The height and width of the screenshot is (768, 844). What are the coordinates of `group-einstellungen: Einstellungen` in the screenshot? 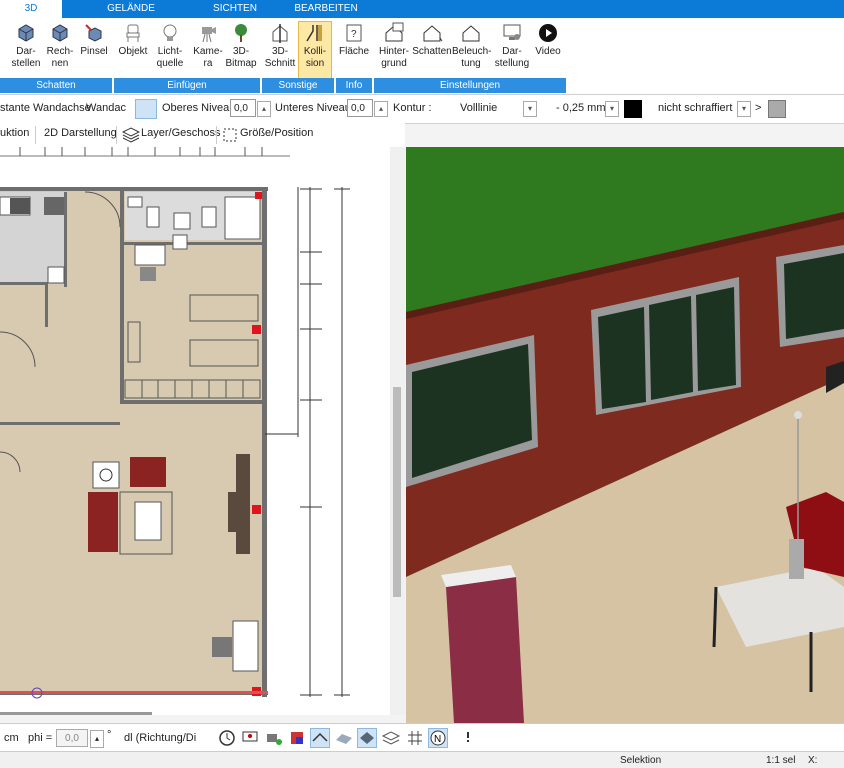 It's located at (470, 85).